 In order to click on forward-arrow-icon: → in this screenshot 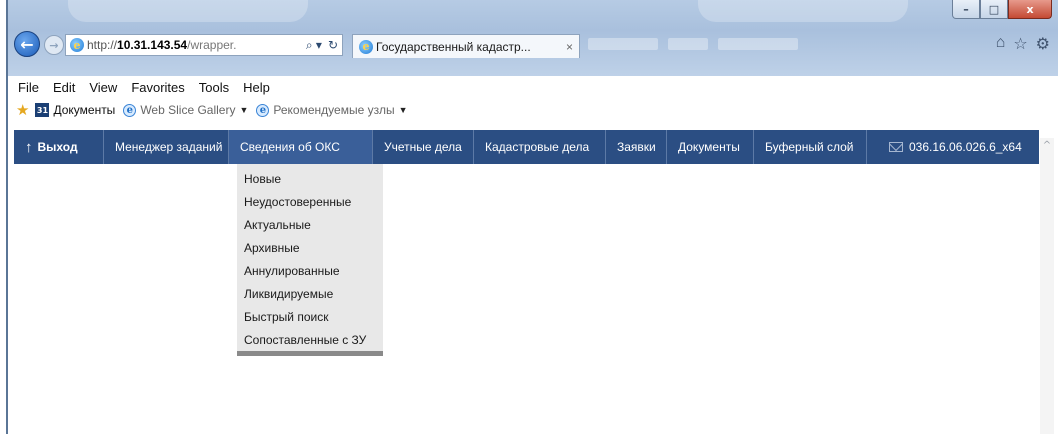, I will do `click(54, 45)`.